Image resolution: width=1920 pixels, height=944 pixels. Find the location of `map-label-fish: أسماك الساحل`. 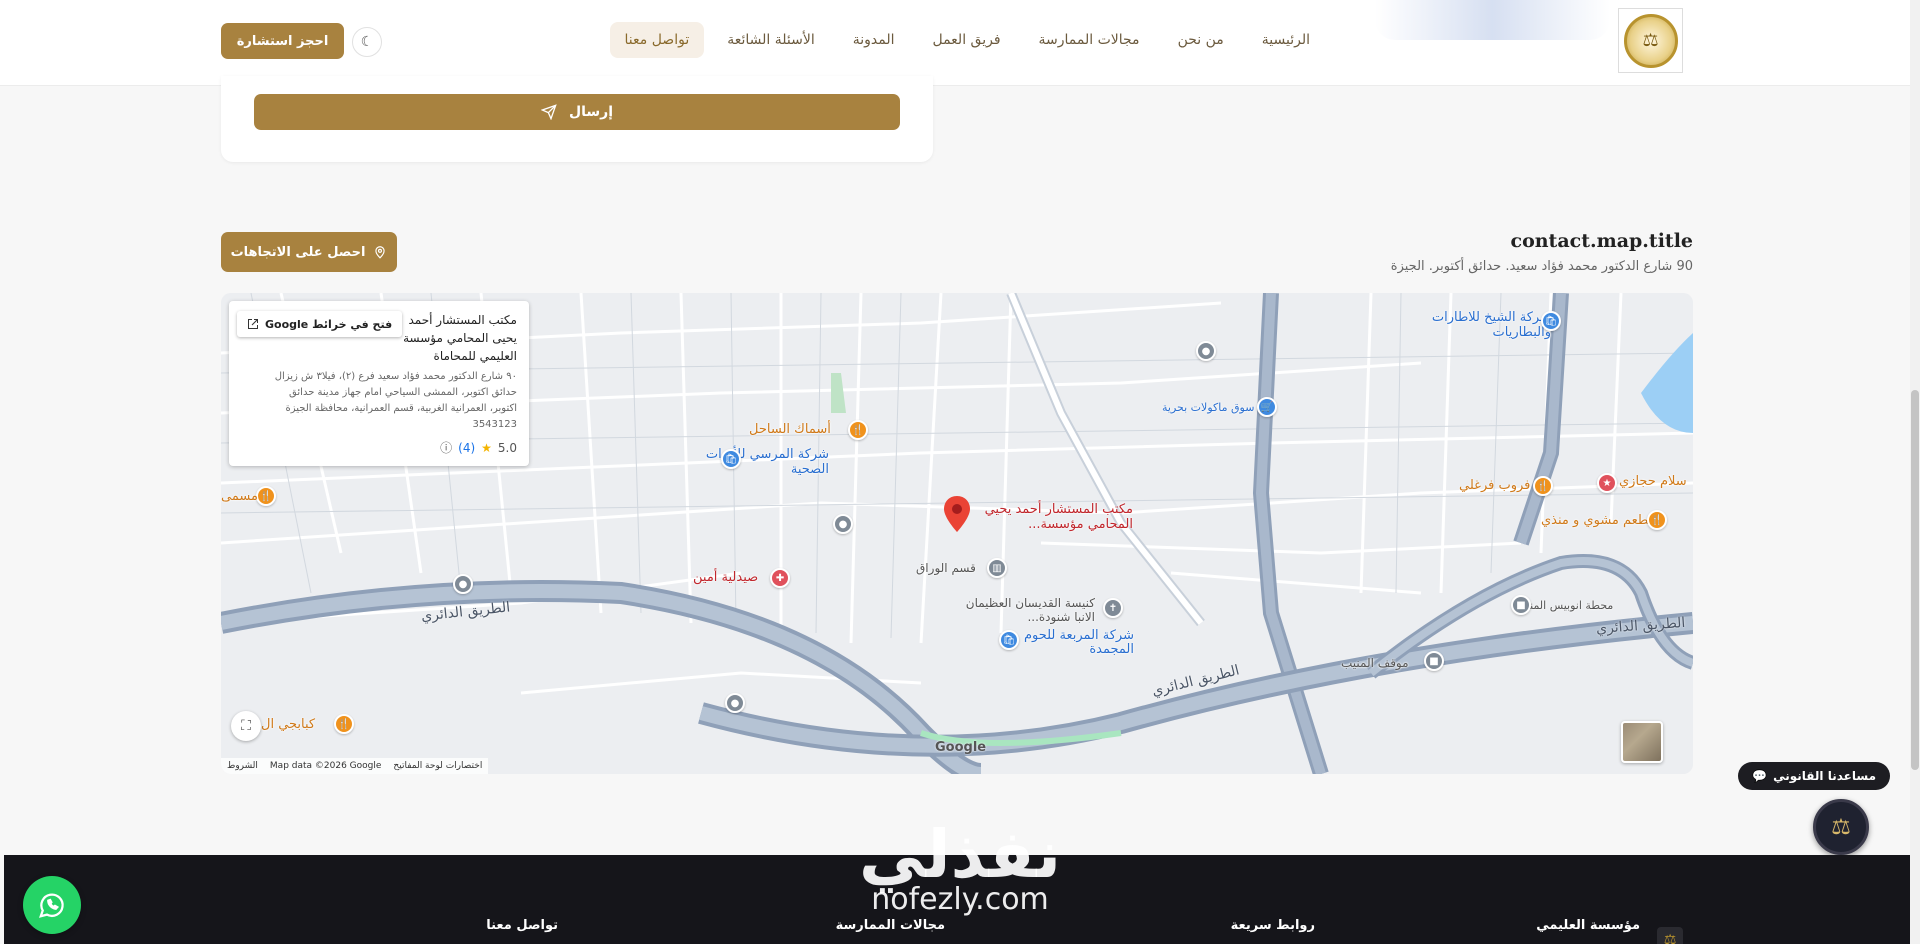

map-label-fish: أسماك الساحل is located at coordinates (790, 429).